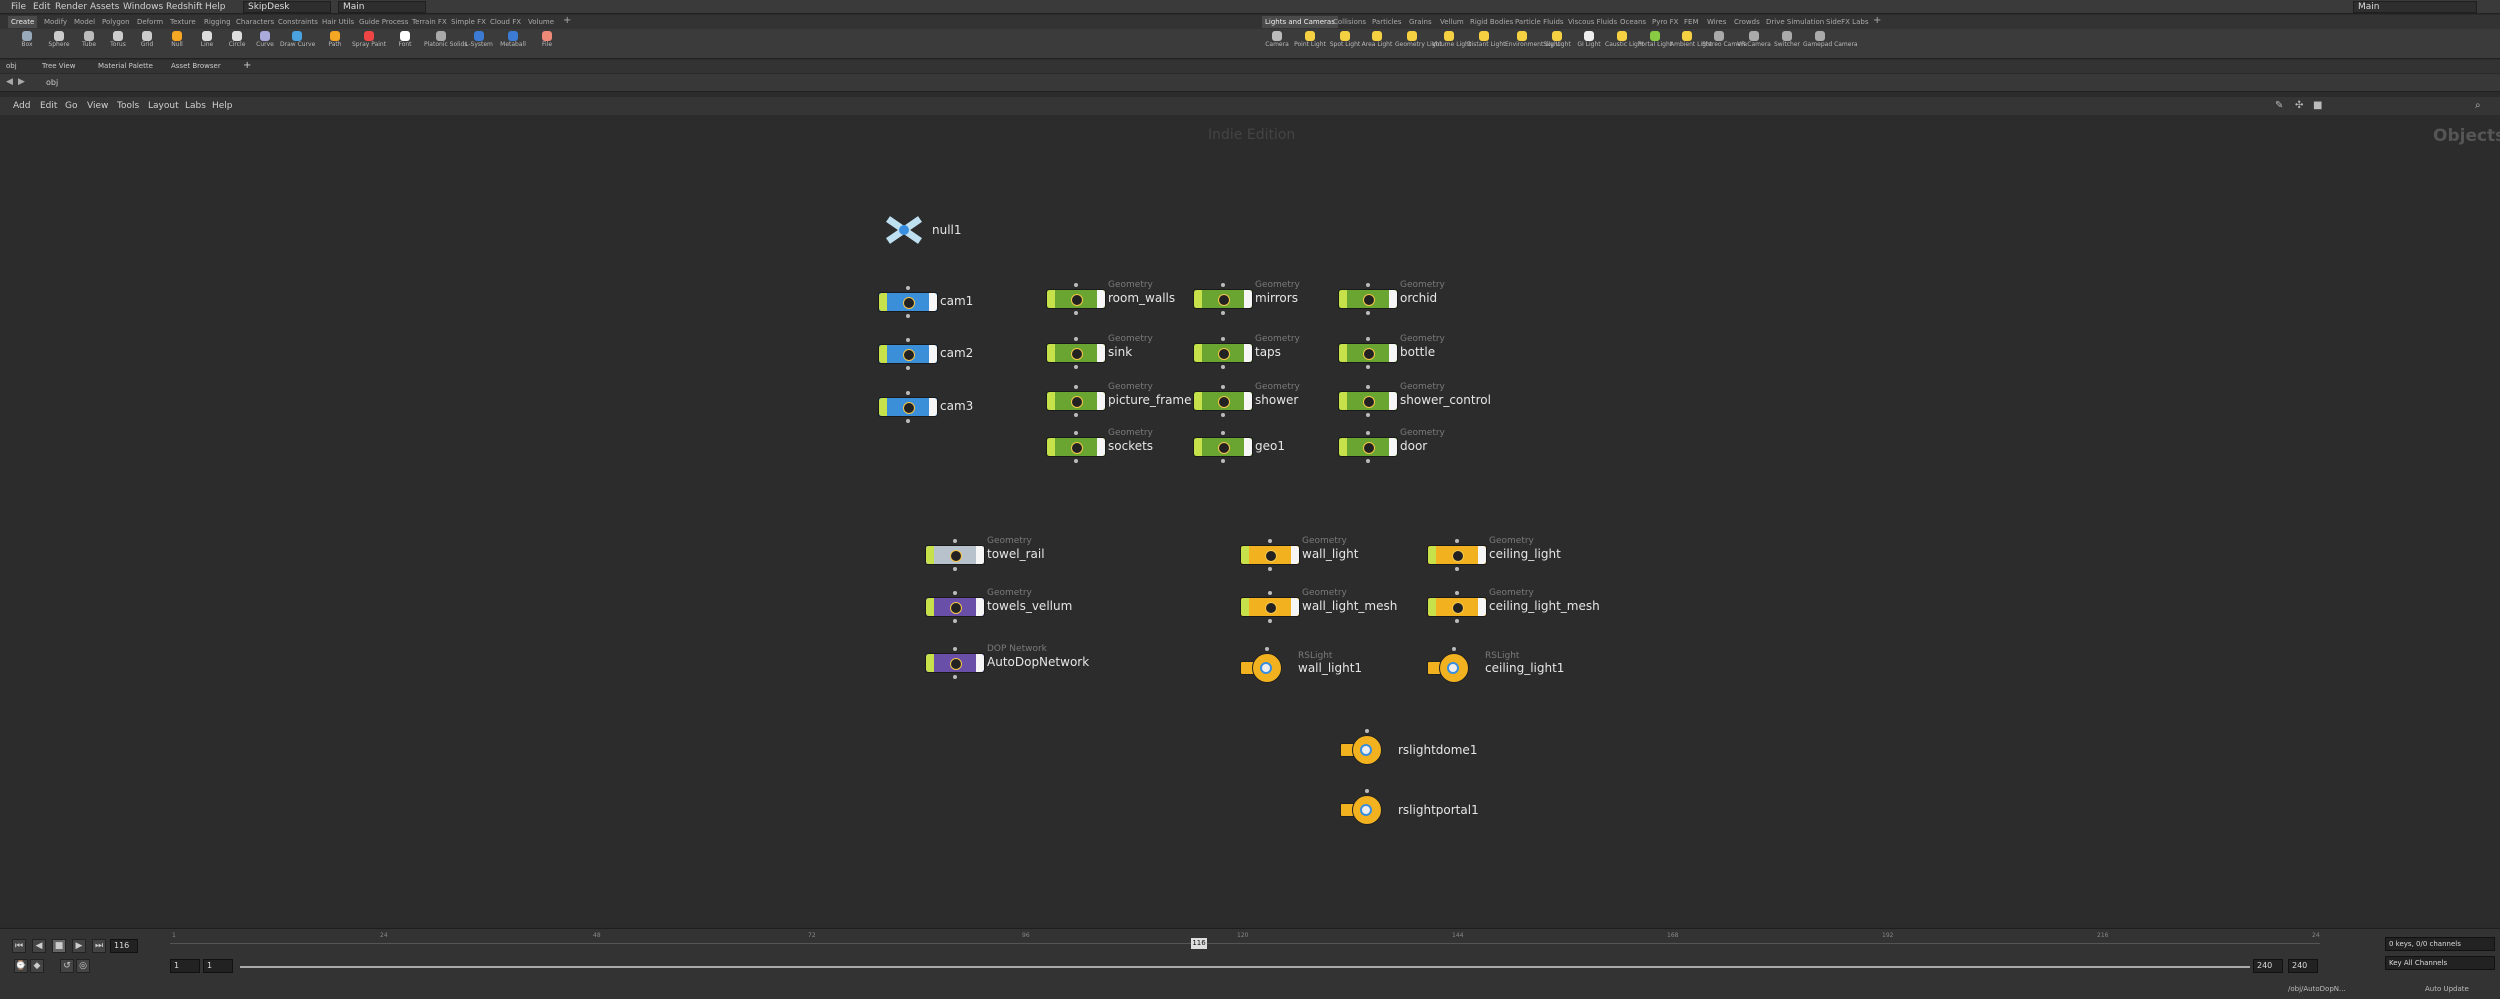 The image size is (2500, 999). I want to click on node-null1, so click(904, 230).